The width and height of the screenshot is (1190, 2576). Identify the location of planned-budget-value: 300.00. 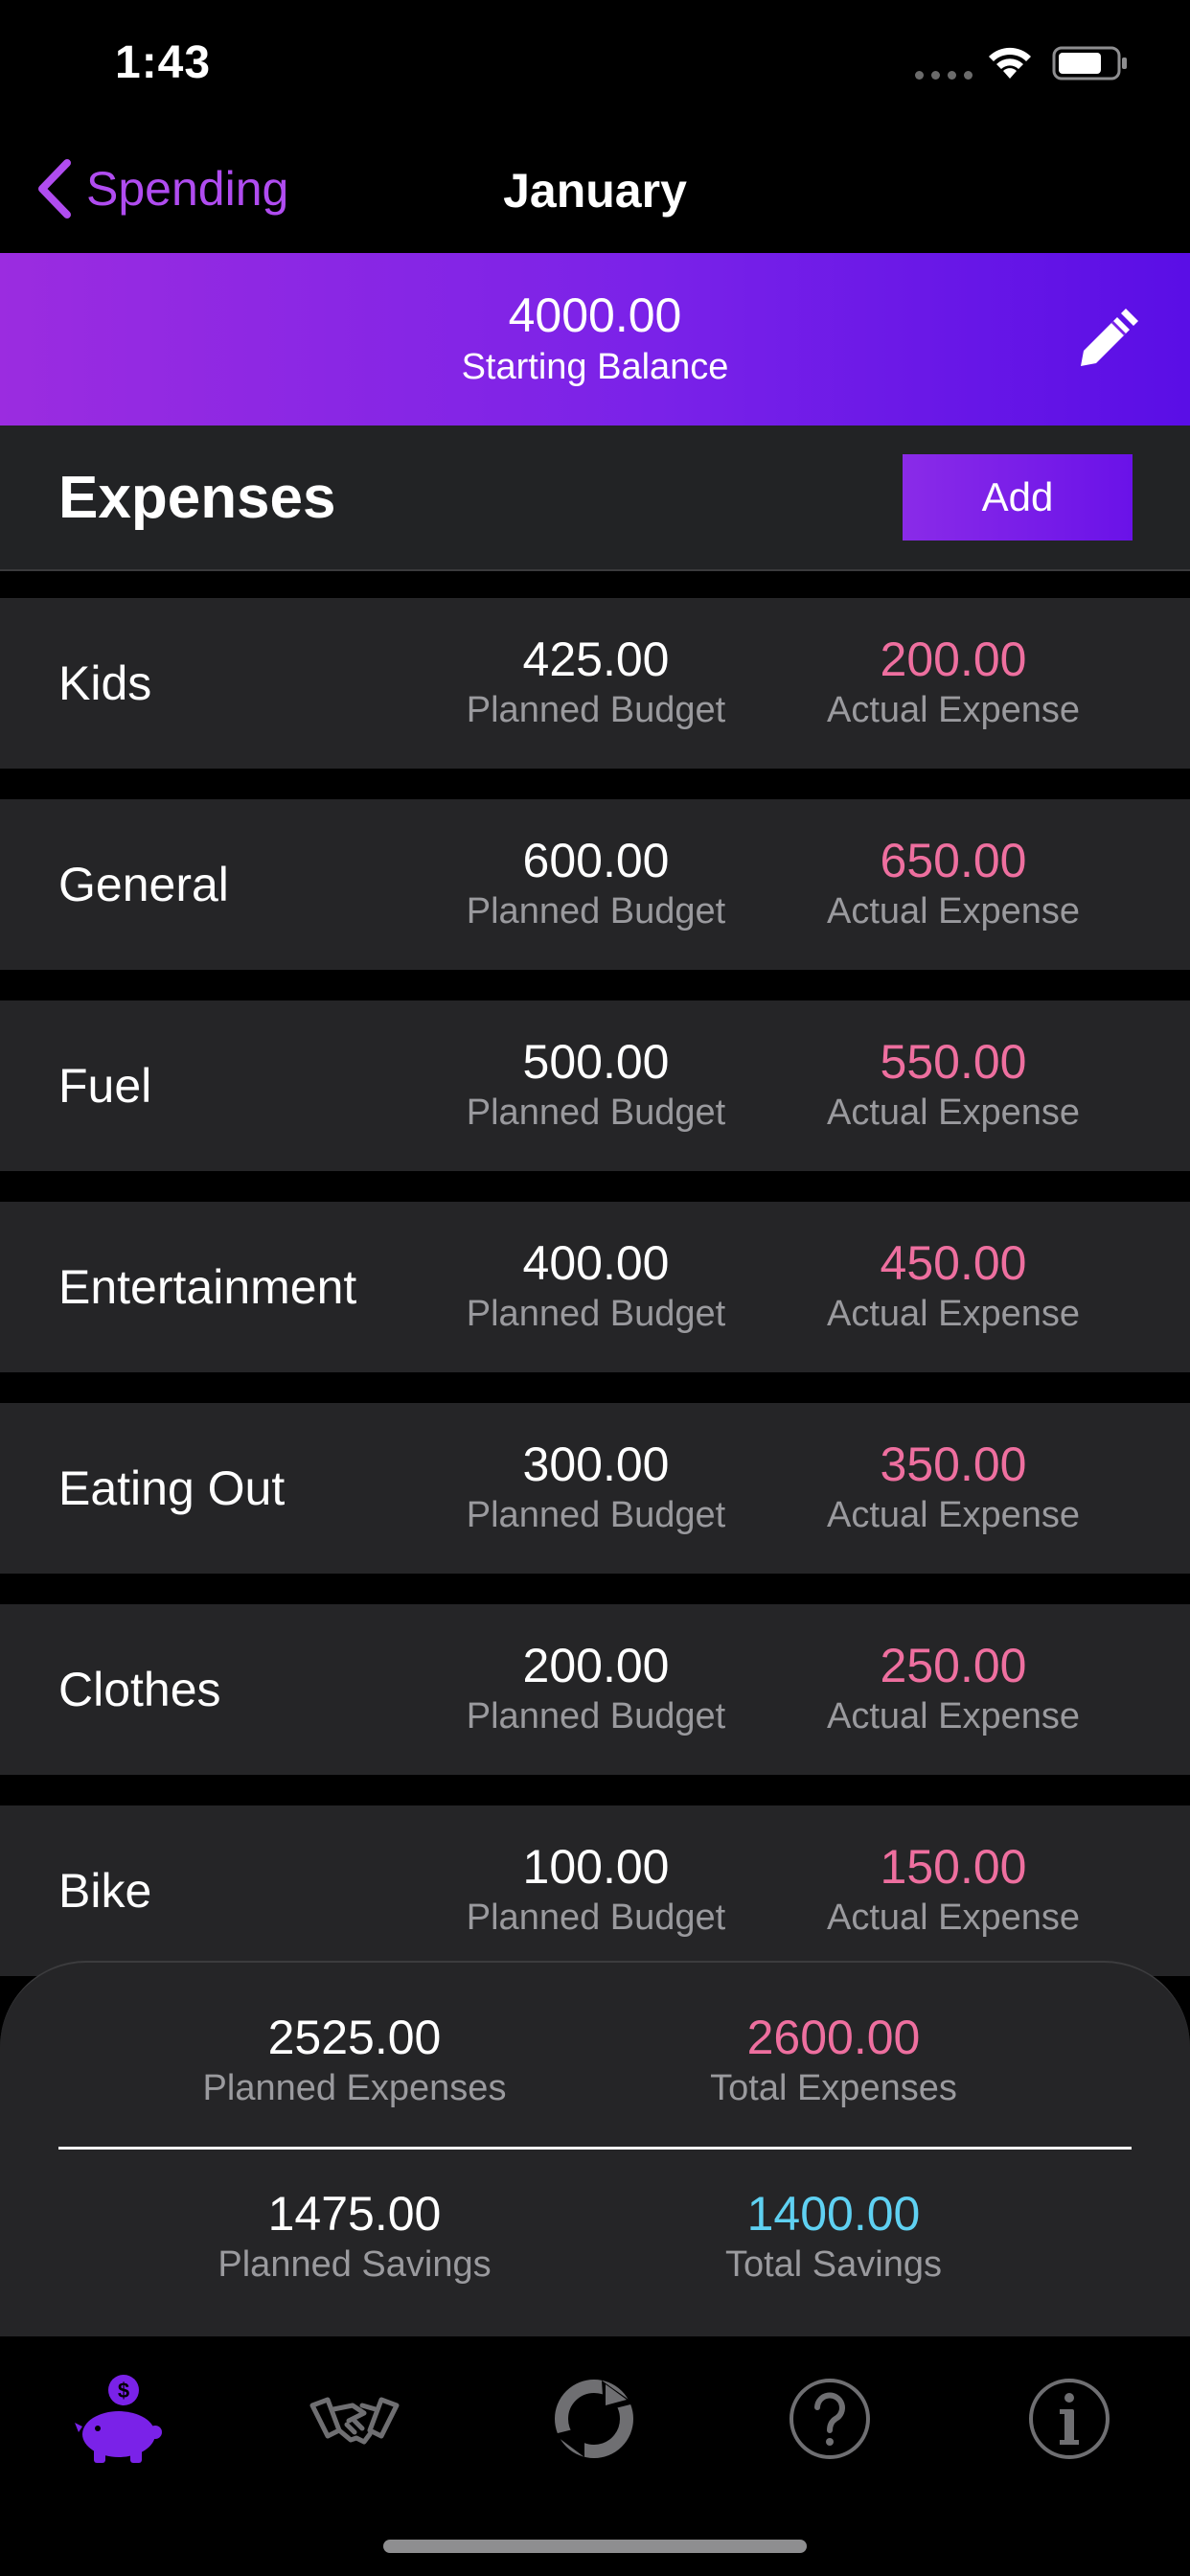
(596, 1464).